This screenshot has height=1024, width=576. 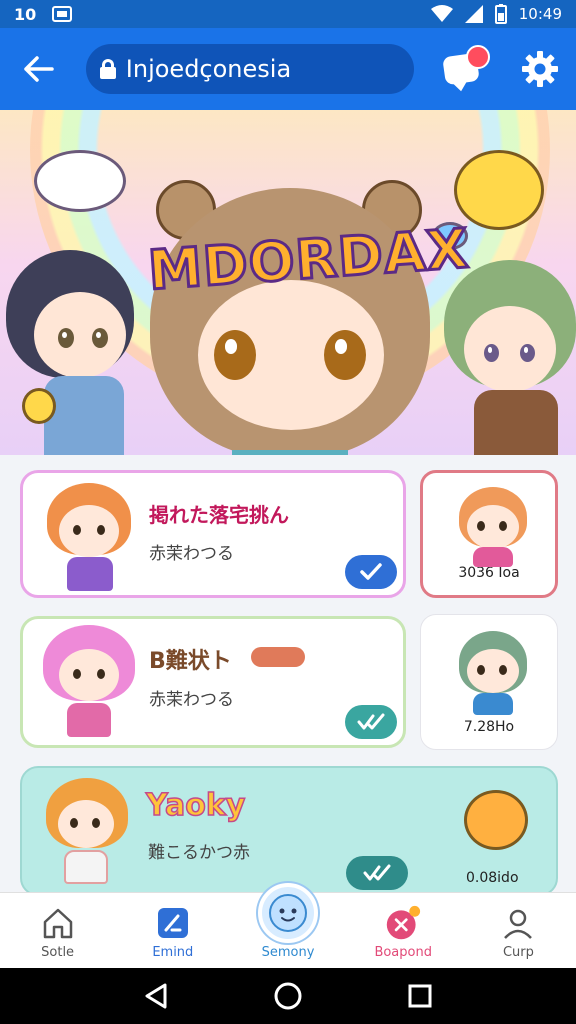 I want to click on cloud-mascot-icon, so click(x=80, y=181).